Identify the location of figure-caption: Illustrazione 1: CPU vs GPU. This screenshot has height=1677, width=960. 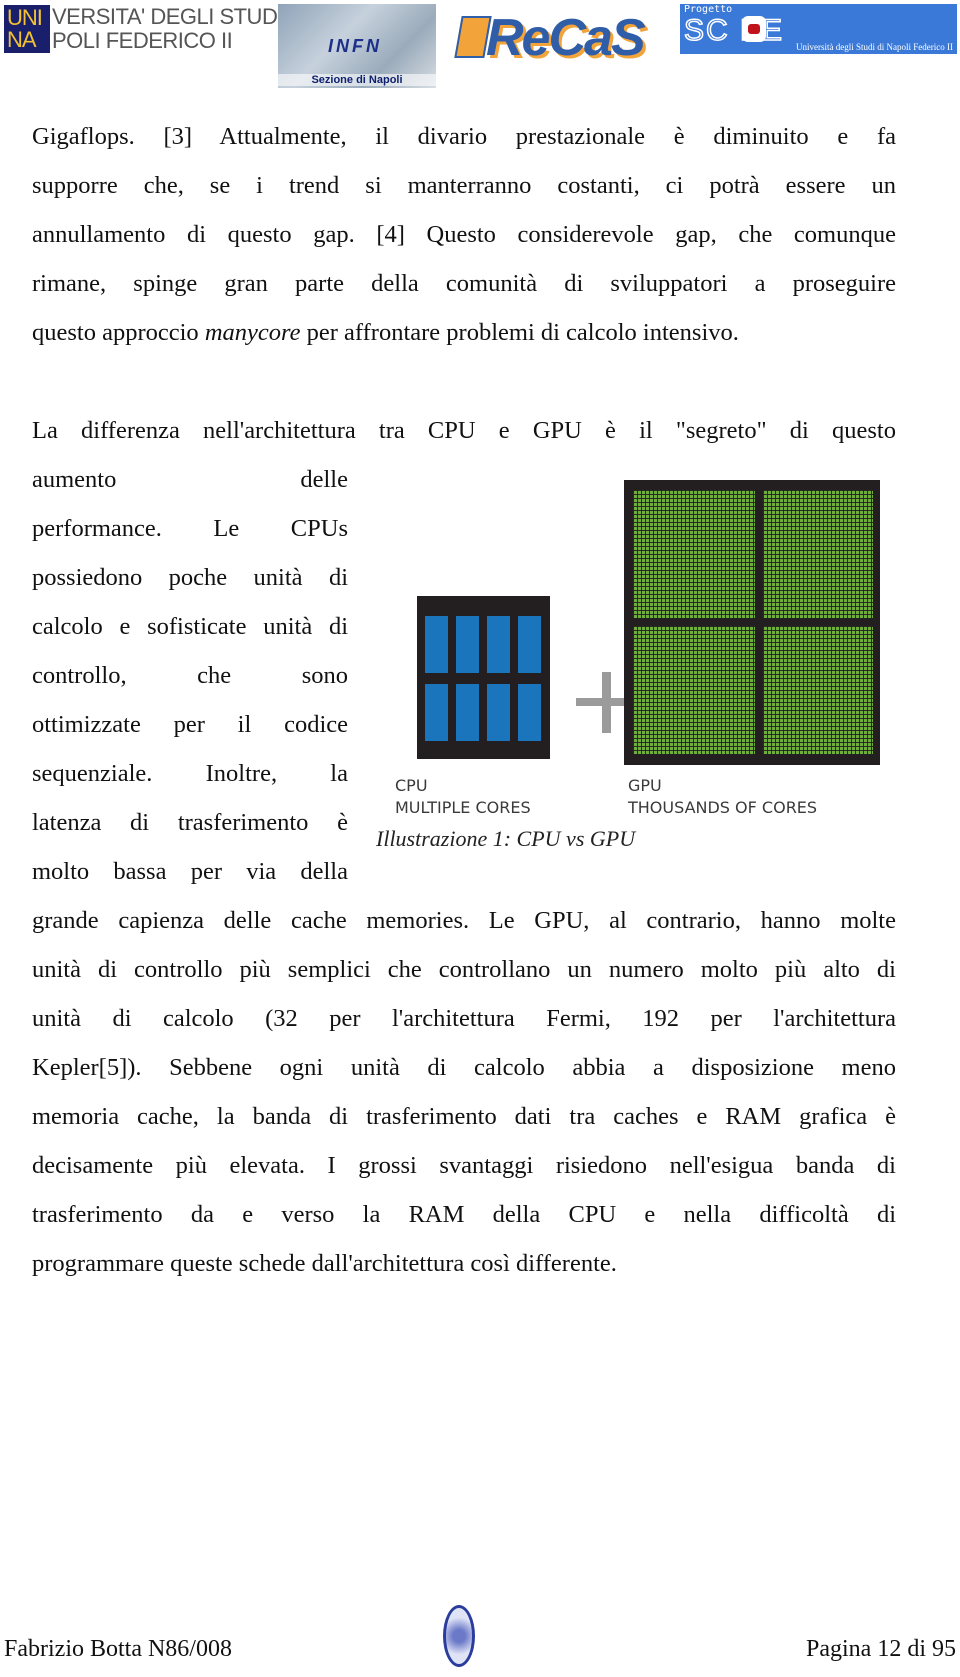
(506, 838).